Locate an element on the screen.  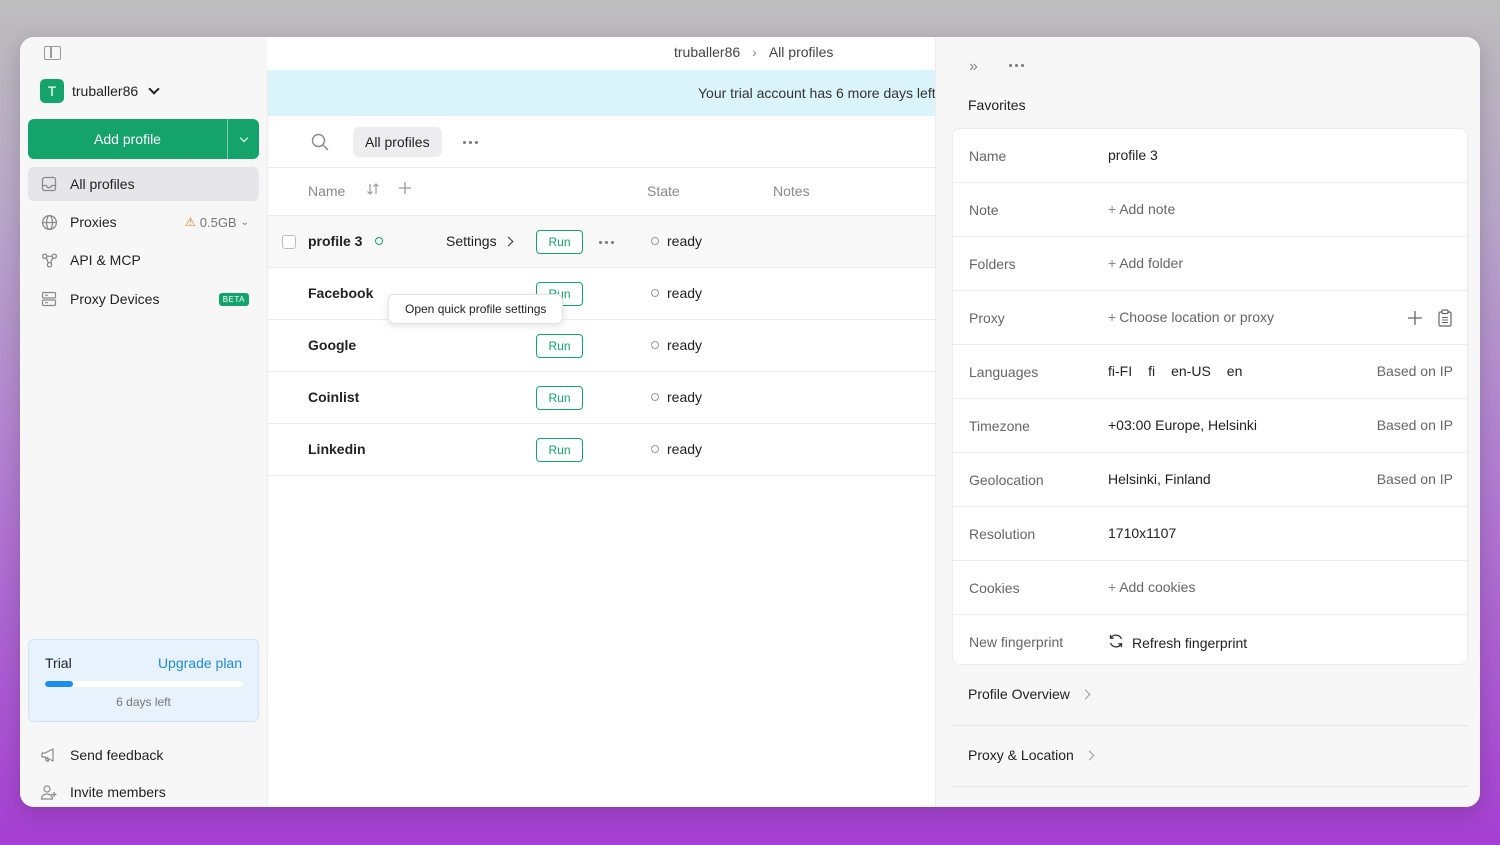
field-label: Timezone is located at coordinates (999, 426).